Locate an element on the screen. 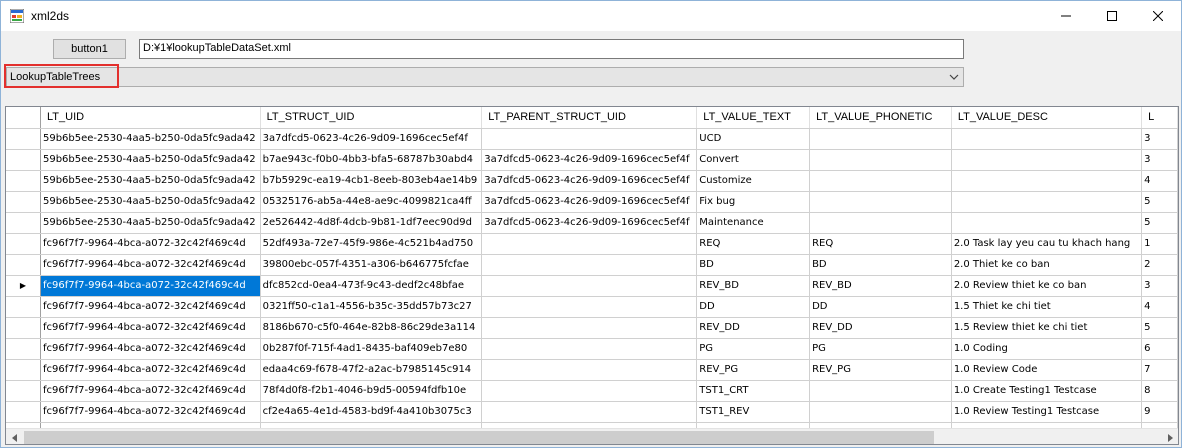 The width and height of the screenshot is (1182, 448). grid-cell: Fix bug is located at coordinates (753, 202).